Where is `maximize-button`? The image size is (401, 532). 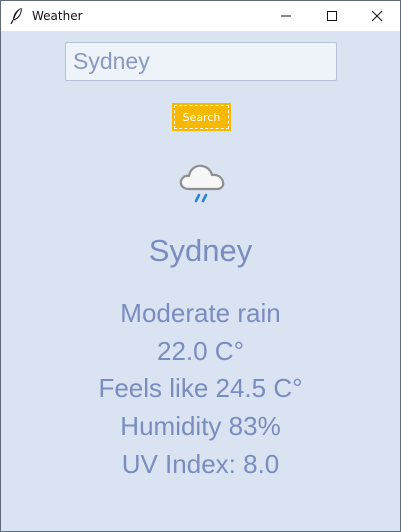
maximize-button is located at coordinates (332, 16).